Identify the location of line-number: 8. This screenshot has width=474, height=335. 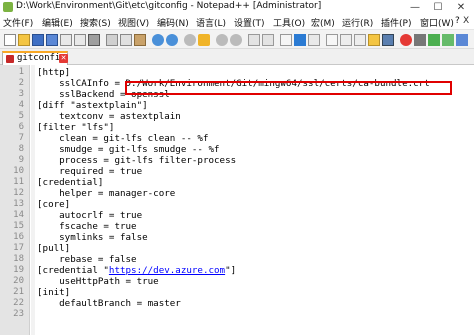
(21, 149).